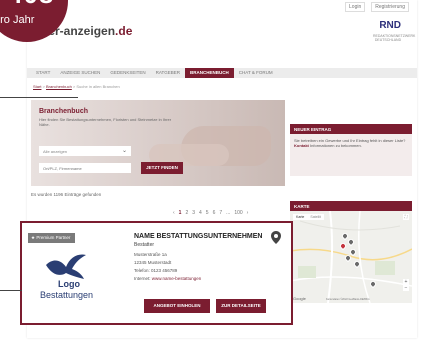  Describe the element at coordinates (150, 254) in the screenshot. I see `company-street: Musterstraße 1a` at that location.